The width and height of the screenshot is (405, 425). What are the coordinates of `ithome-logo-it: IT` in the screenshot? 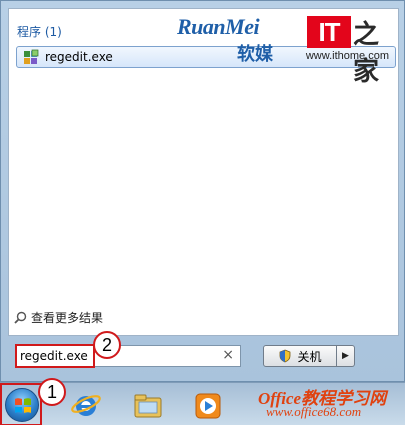 It's located at (329, 32).